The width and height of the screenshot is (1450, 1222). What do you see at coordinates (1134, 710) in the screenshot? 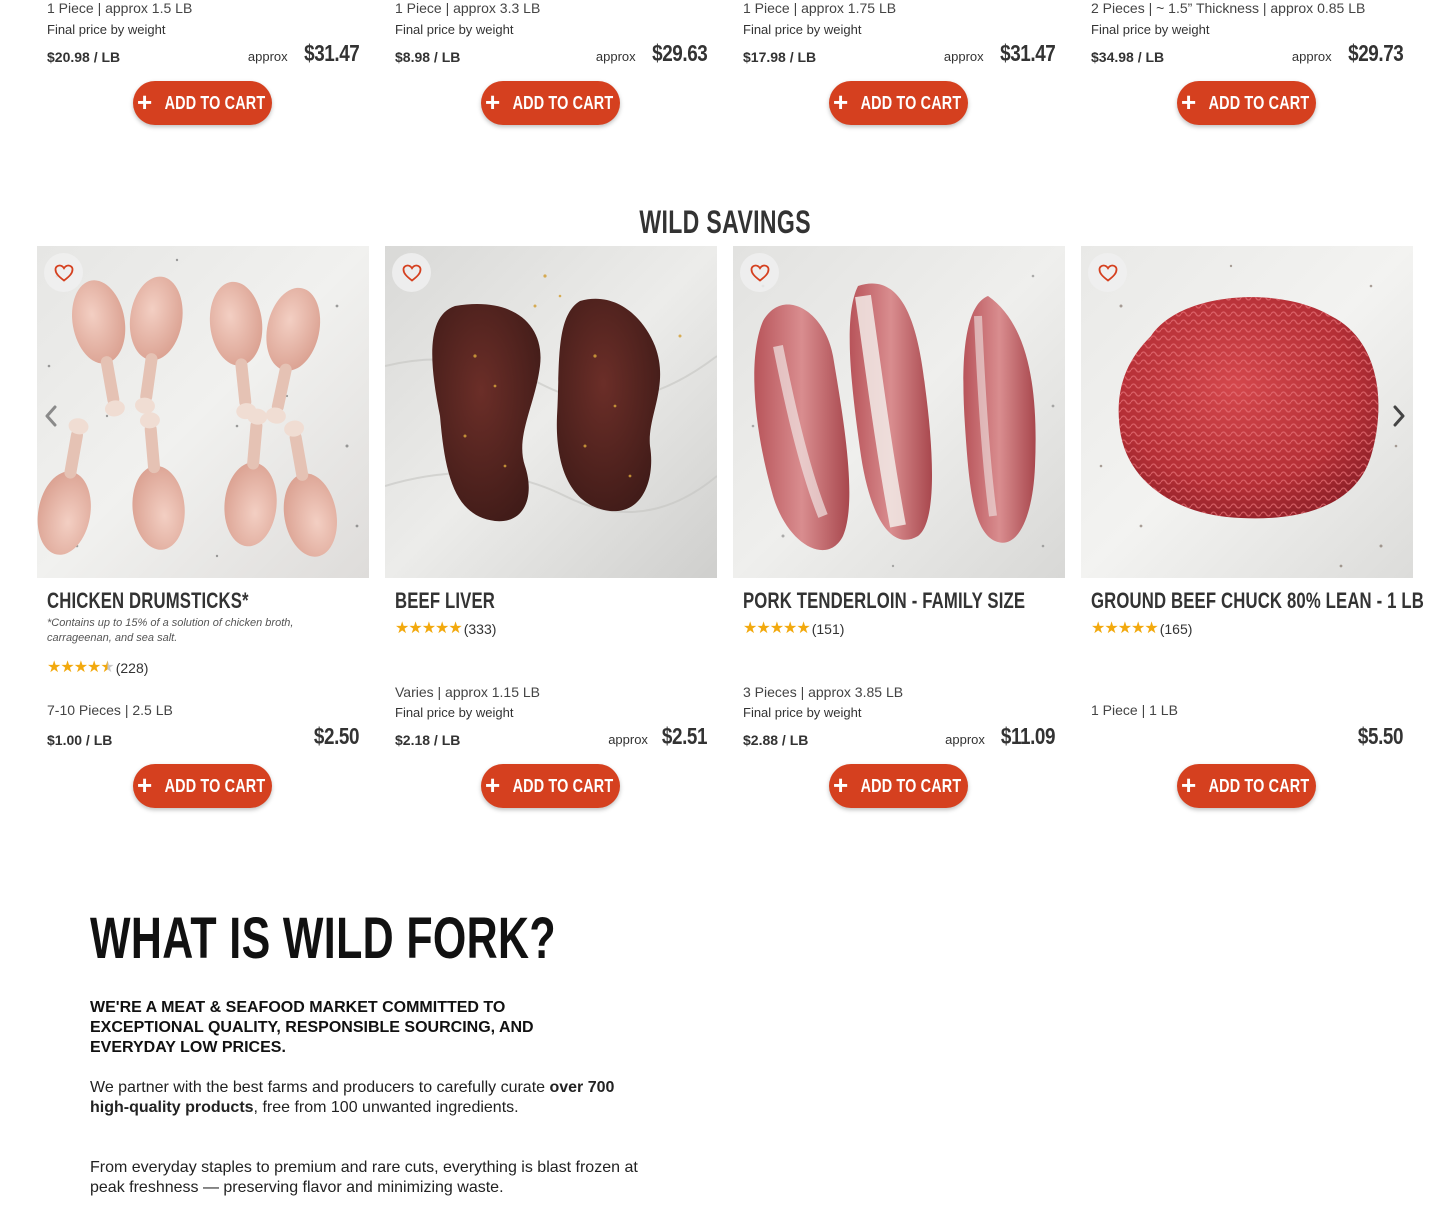
I see `product-size: 1 Piece | 1 LB` at bounding box center [1134, 710].